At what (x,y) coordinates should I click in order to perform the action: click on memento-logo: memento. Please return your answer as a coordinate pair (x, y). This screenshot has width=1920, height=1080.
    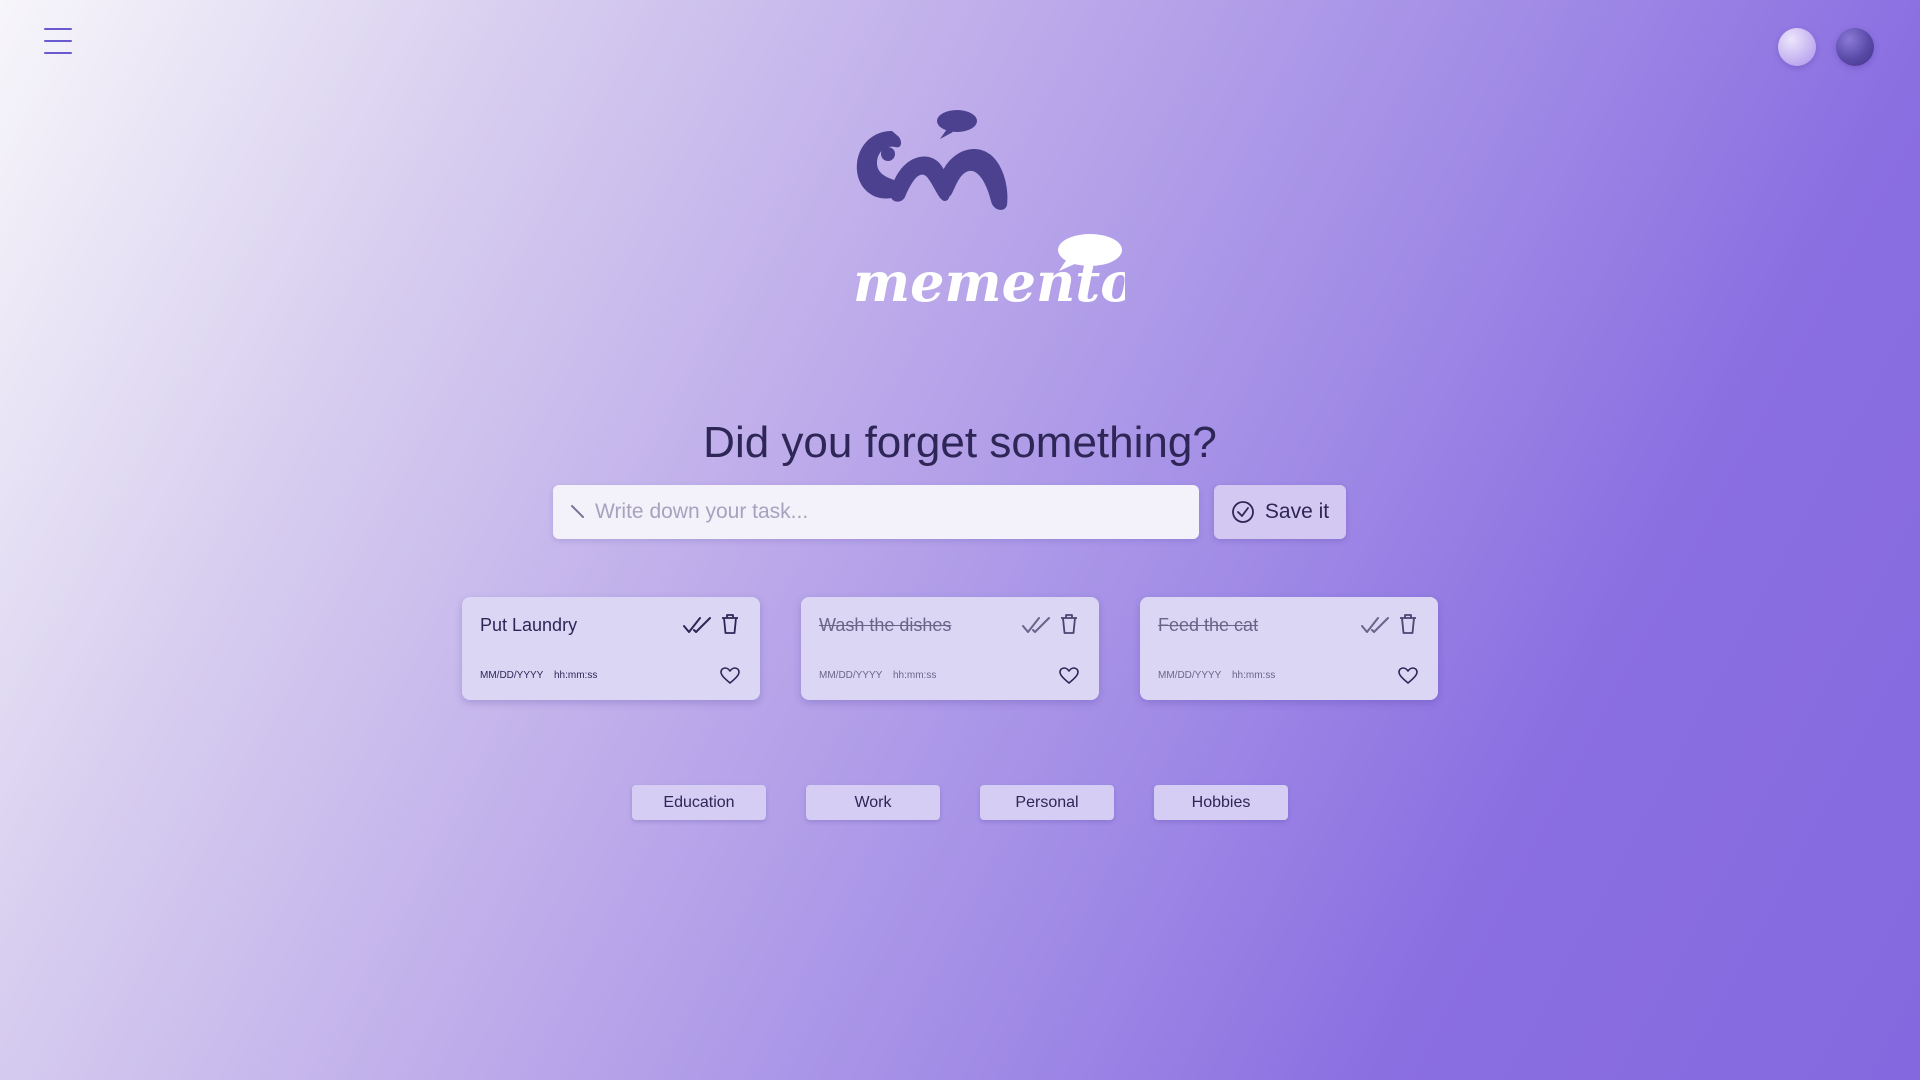
    Looking at the image, I should click on (990, 210).